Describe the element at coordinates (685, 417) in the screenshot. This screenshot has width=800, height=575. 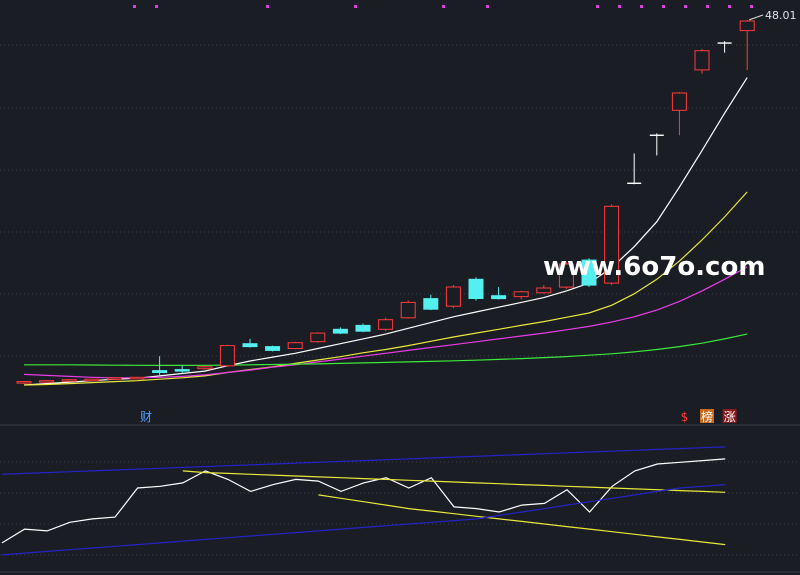
I see `event-marker: $` at that location.